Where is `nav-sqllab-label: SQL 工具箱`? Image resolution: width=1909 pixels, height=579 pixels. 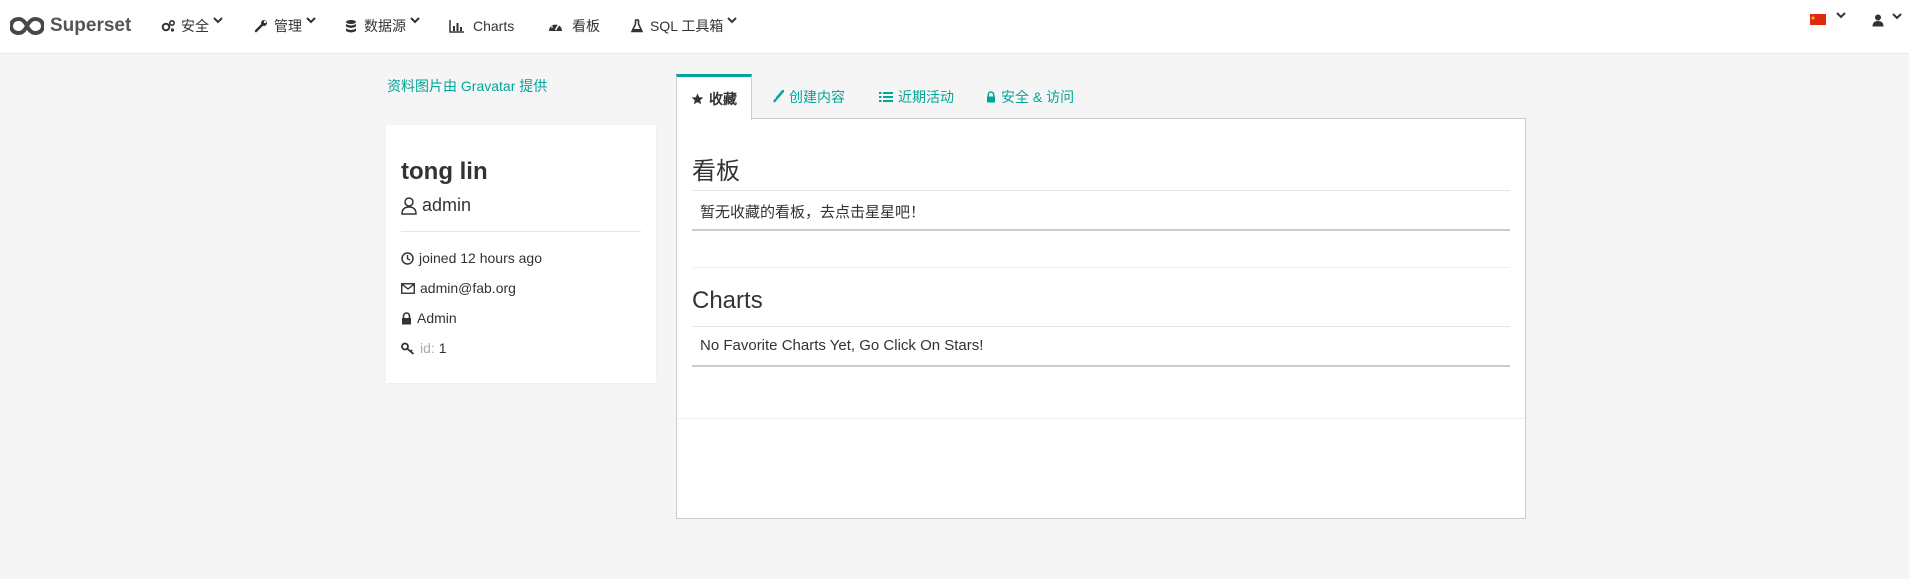 nav-sqllab-label: SQL 工具箱 is located at coordinates (687, 26).